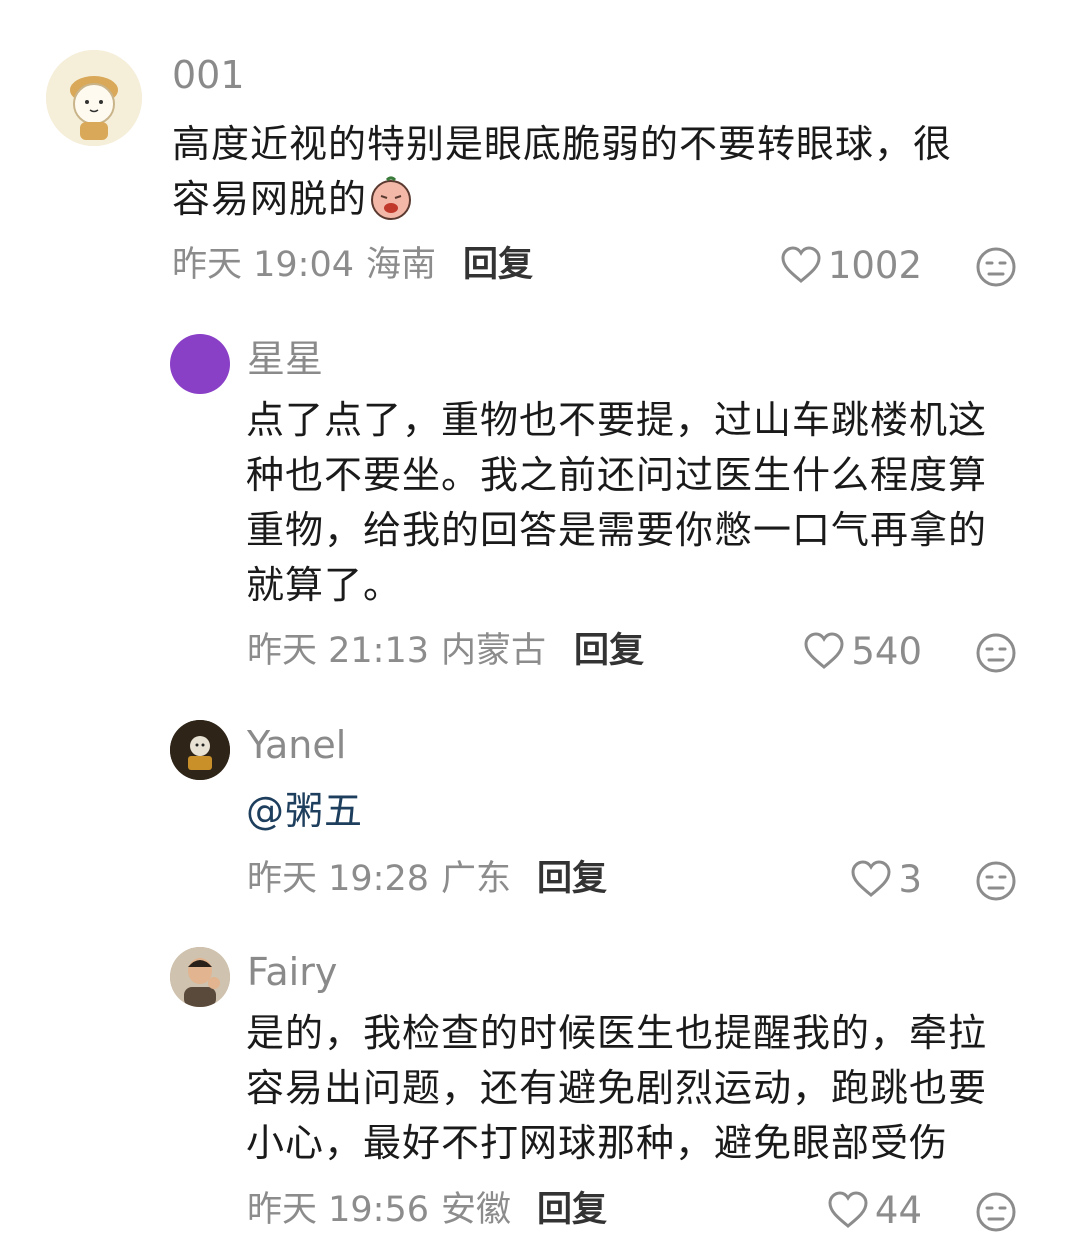  Describe the element at coordinates (296, 745) in the screenshot. I see `username: Yanel` at that location.